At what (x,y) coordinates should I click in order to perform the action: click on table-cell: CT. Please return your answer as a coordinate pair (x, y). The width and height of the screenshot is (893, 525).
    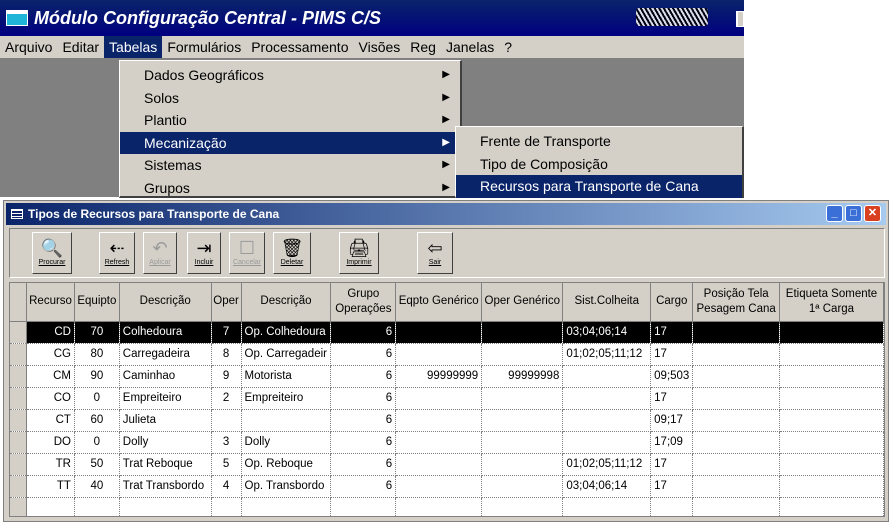
    Looking at the image, I should click on (50, 420).